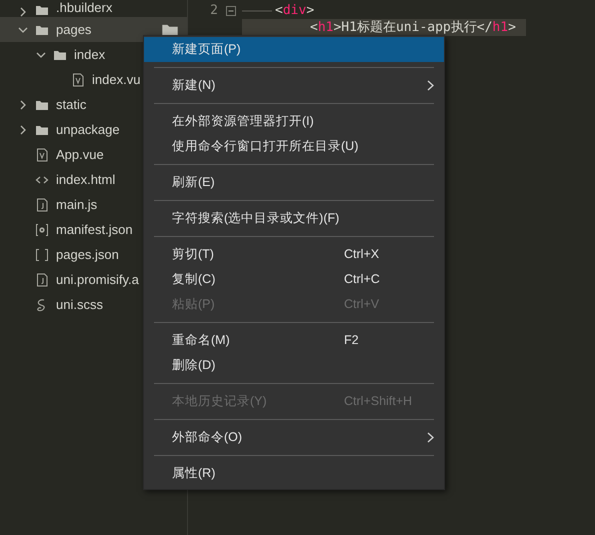 The width and height of the screenshot is (595, 535). I want to click on menu-item: 字符搜索(选中目录或文件)(F), so click(294, 218).